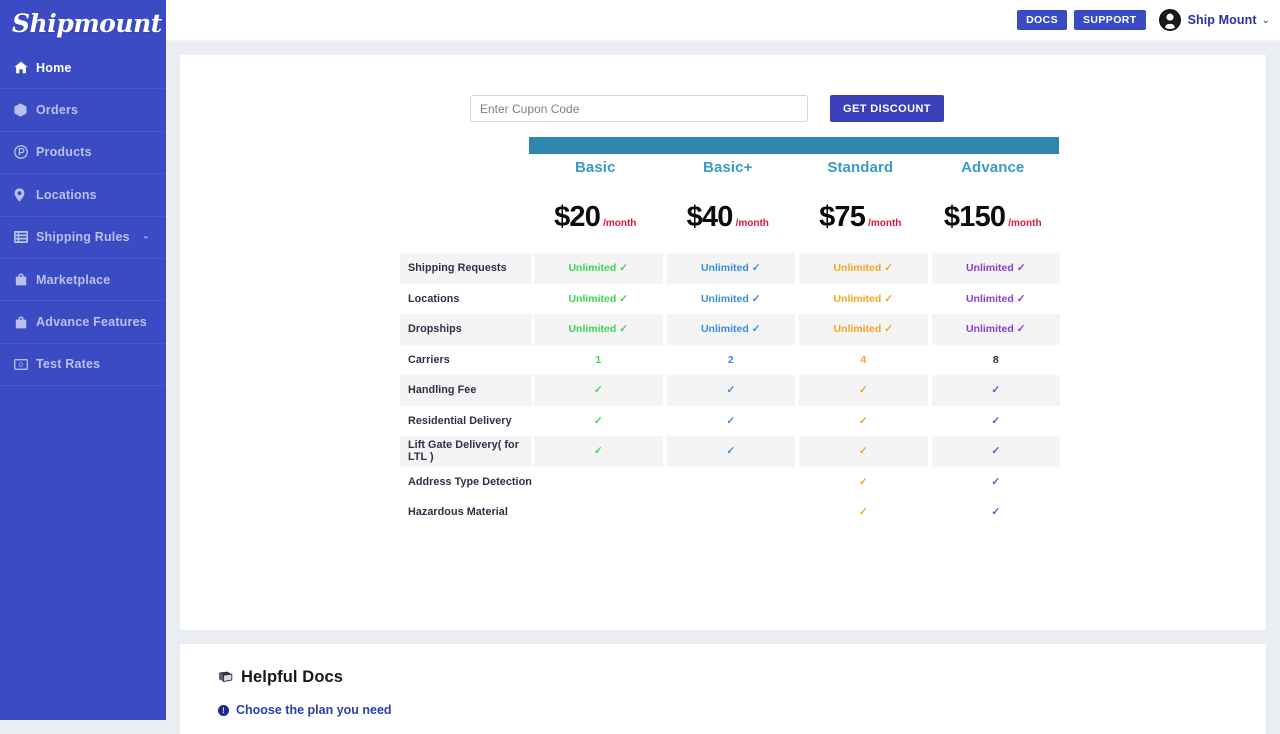  What do you see at coordinates (25, 237) in the screenshot?
I see `list-icon` at bounding box center [25, 237].